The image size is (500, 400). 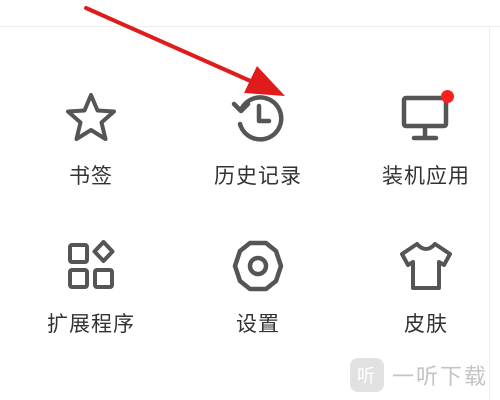 What do you see at coordinates (447, 96) in the screenshot?
I see `notification-badge` at bounding box center [447, 96].